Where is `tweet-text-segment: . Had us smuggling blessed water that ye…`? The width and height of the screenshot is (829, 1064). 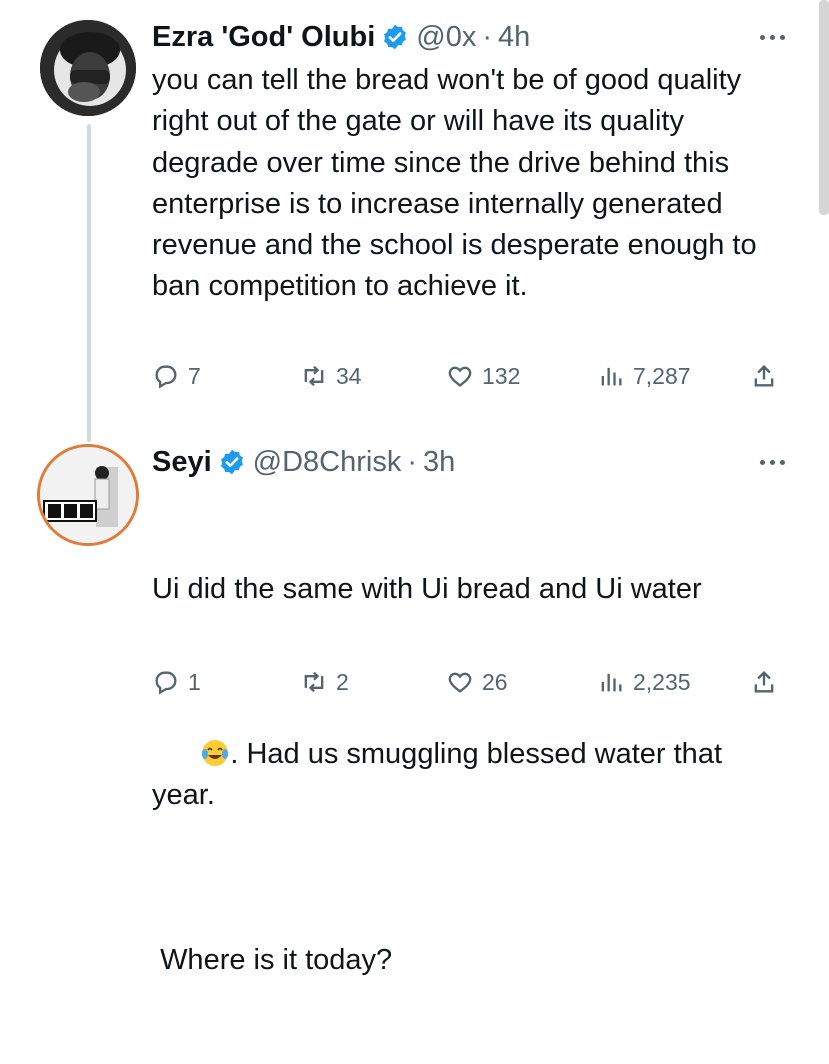 tweet-text-segment: . Had us smuggling blessed water that ye… is located at coordinates (441, 774).